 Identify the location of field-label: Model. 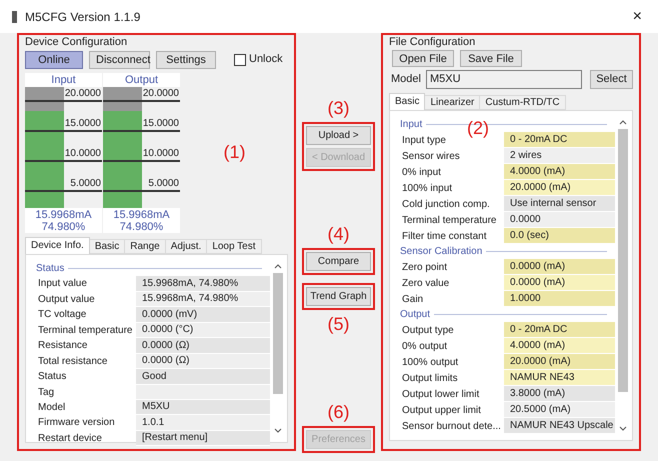
(405, 80).